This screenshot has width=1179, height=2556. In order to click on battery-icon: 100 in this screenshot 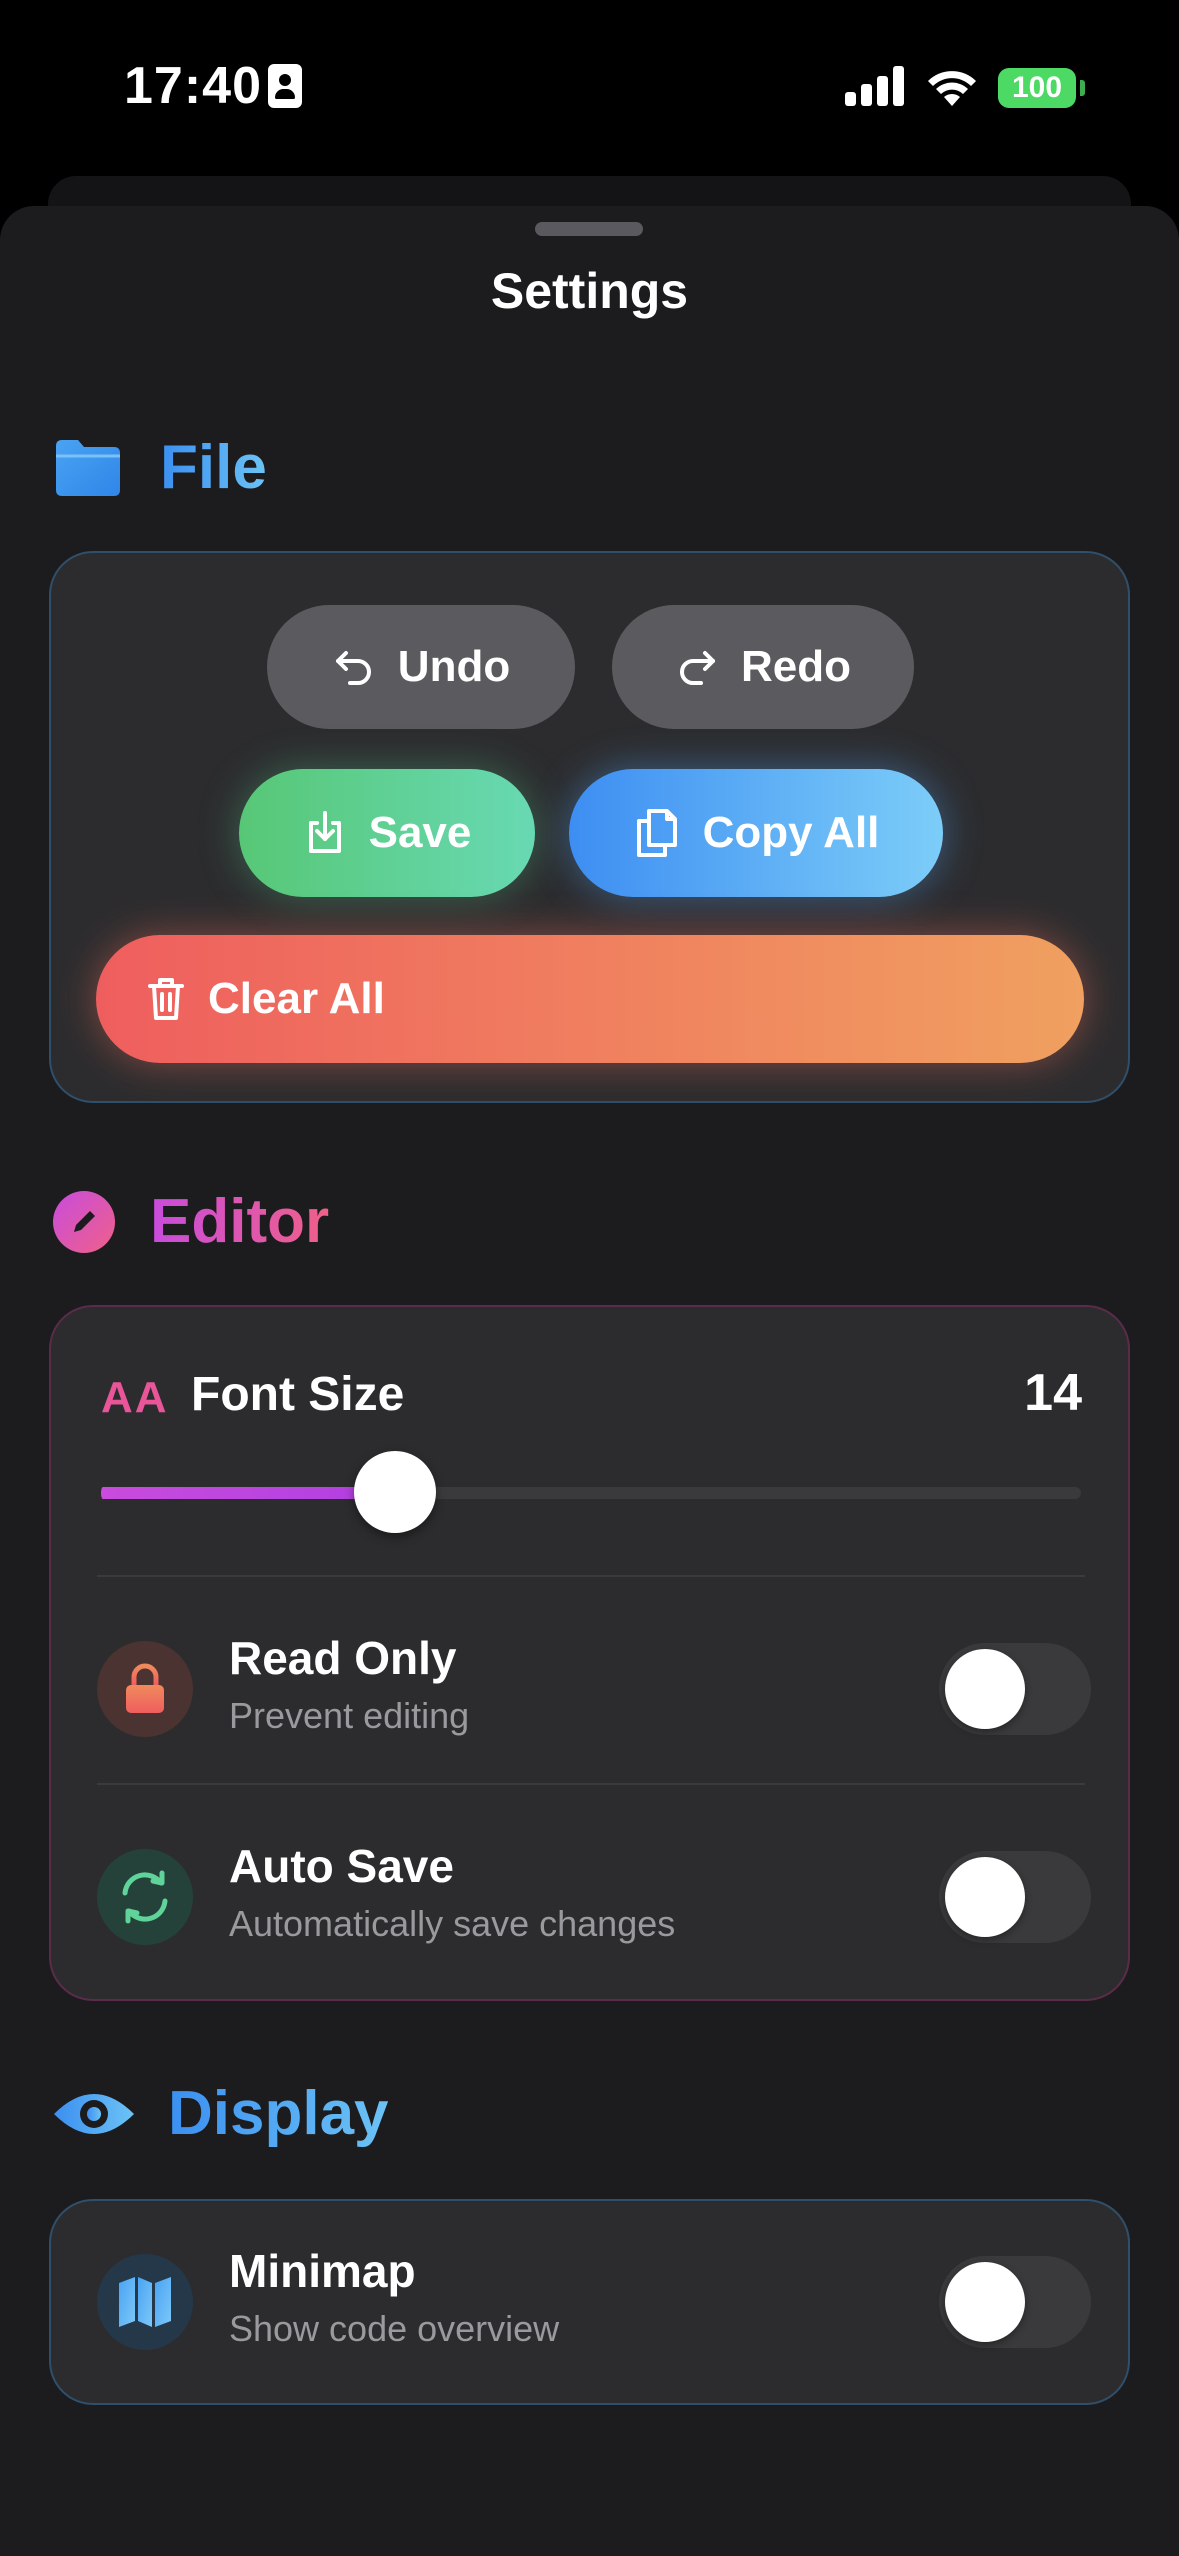, I will do `click(1037, 88)`.